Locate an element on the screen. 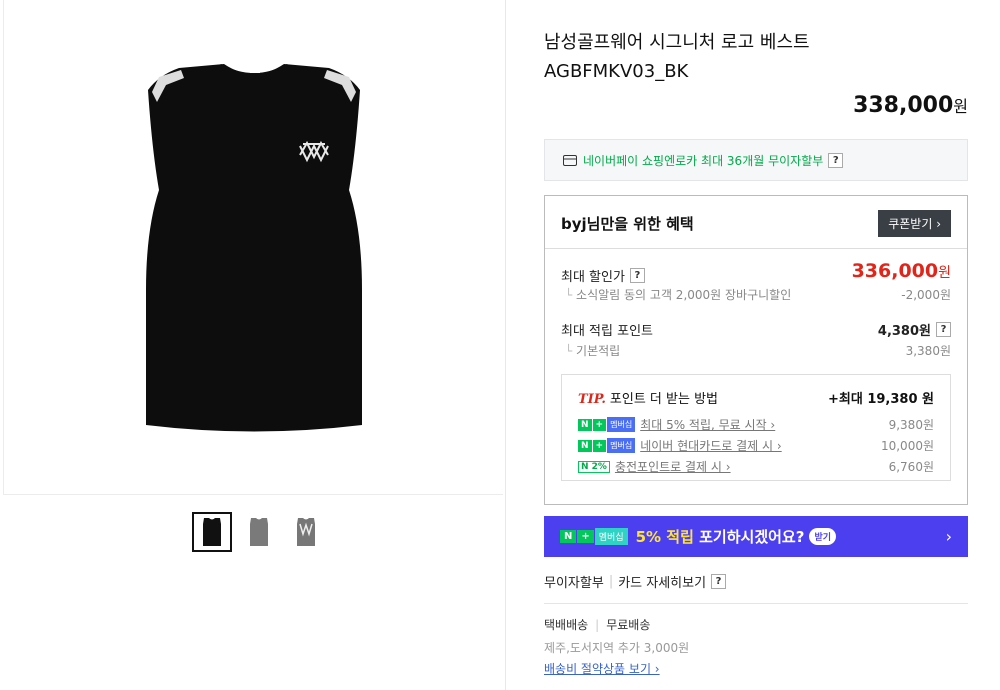 The width and height of the screenshot is (1000, 690). tip-value-card: 10,000원 is located at coordinates (907, 446).